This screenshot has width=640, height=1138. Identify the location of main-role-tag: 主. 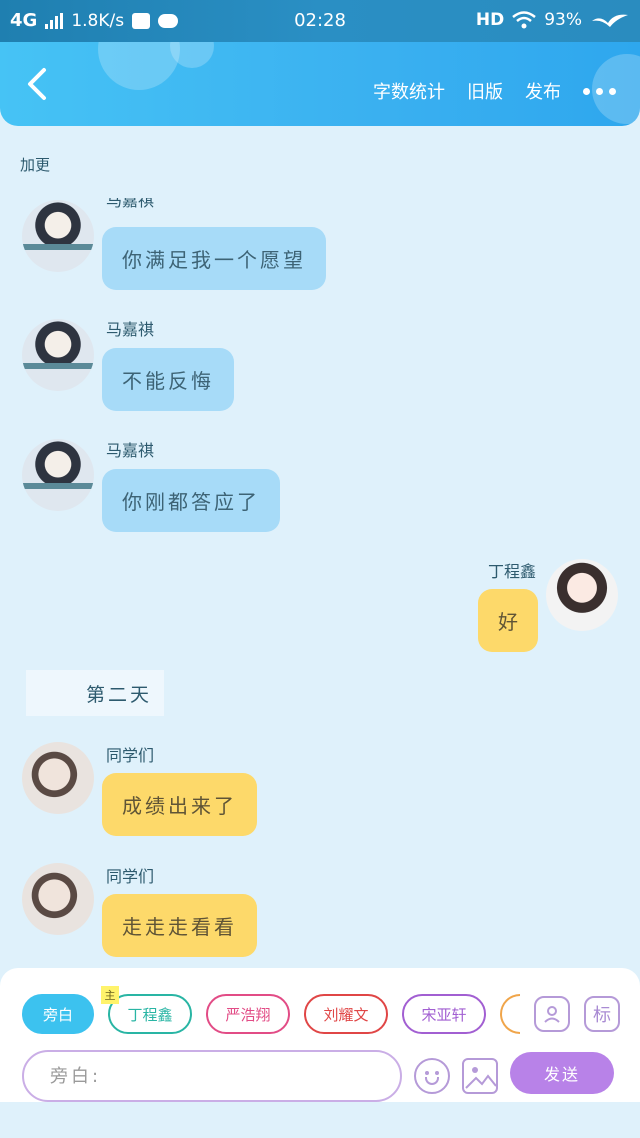
(110, 995).